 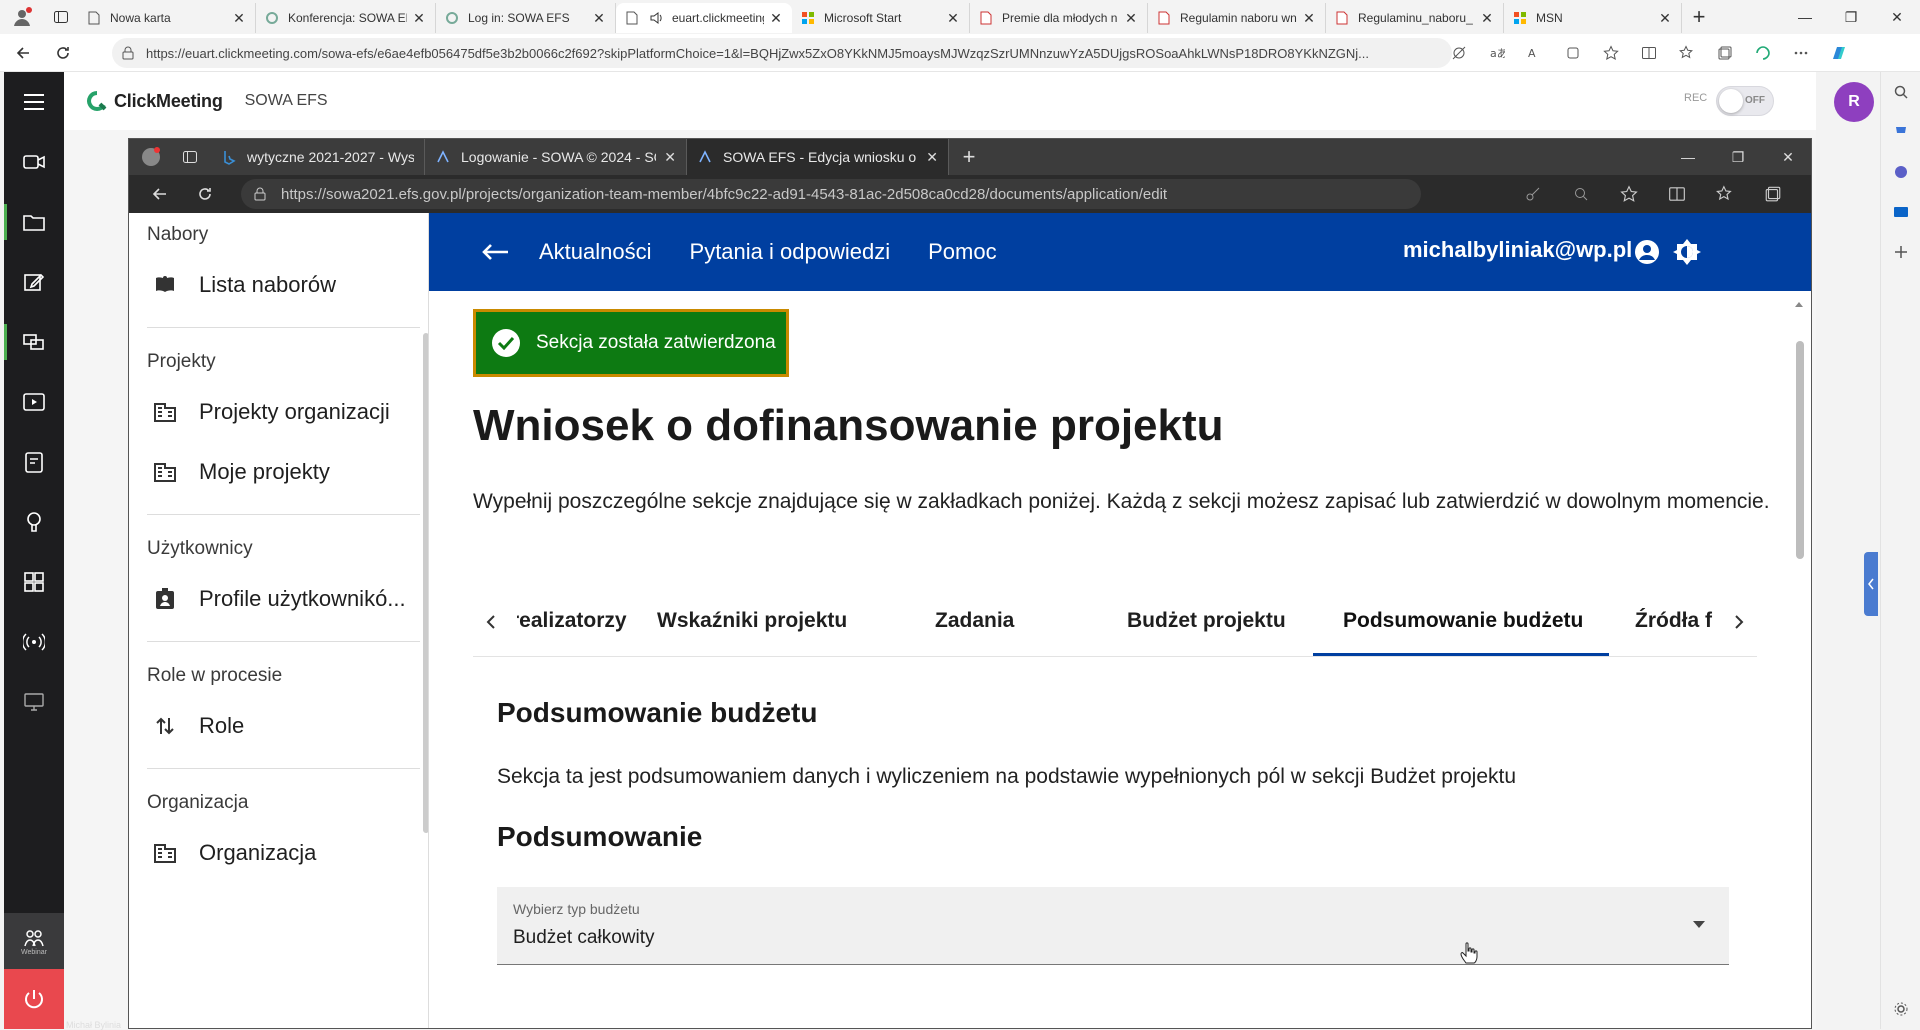 I want to click on cta-icon, so click(x=34, y=522).